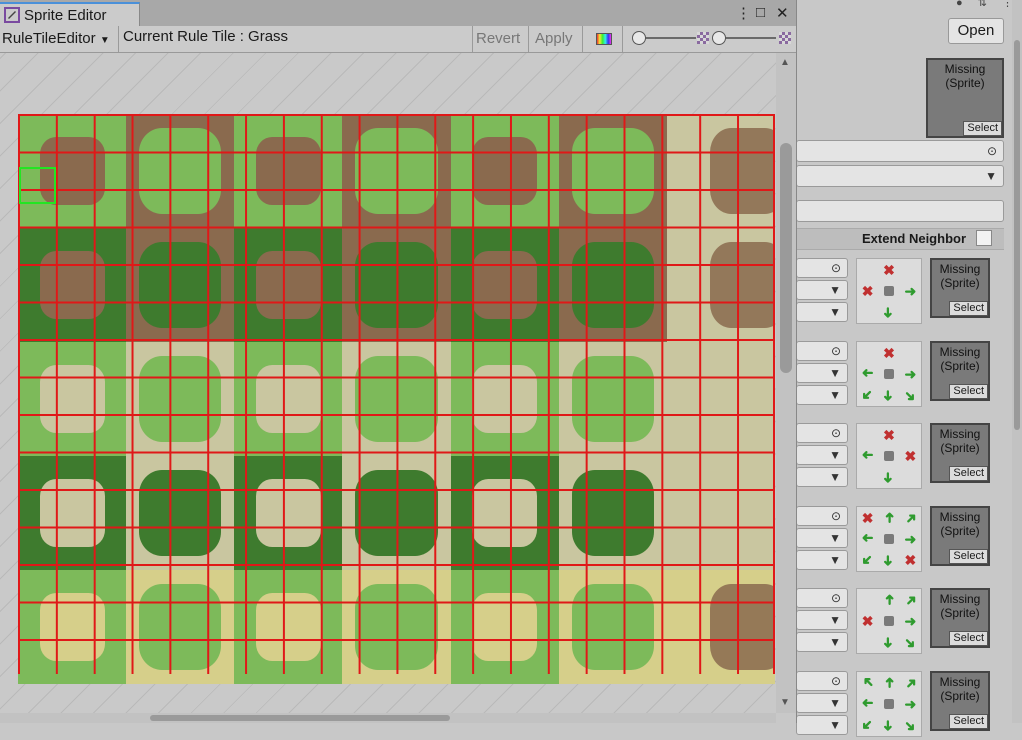 The height and width of the screenshot is (740, 1022). What do you see at coordinates (56, 39) in the screenshot?
I see `mode-dropdown: RuleTileEditor ▼` at bounding box center [56, 39].